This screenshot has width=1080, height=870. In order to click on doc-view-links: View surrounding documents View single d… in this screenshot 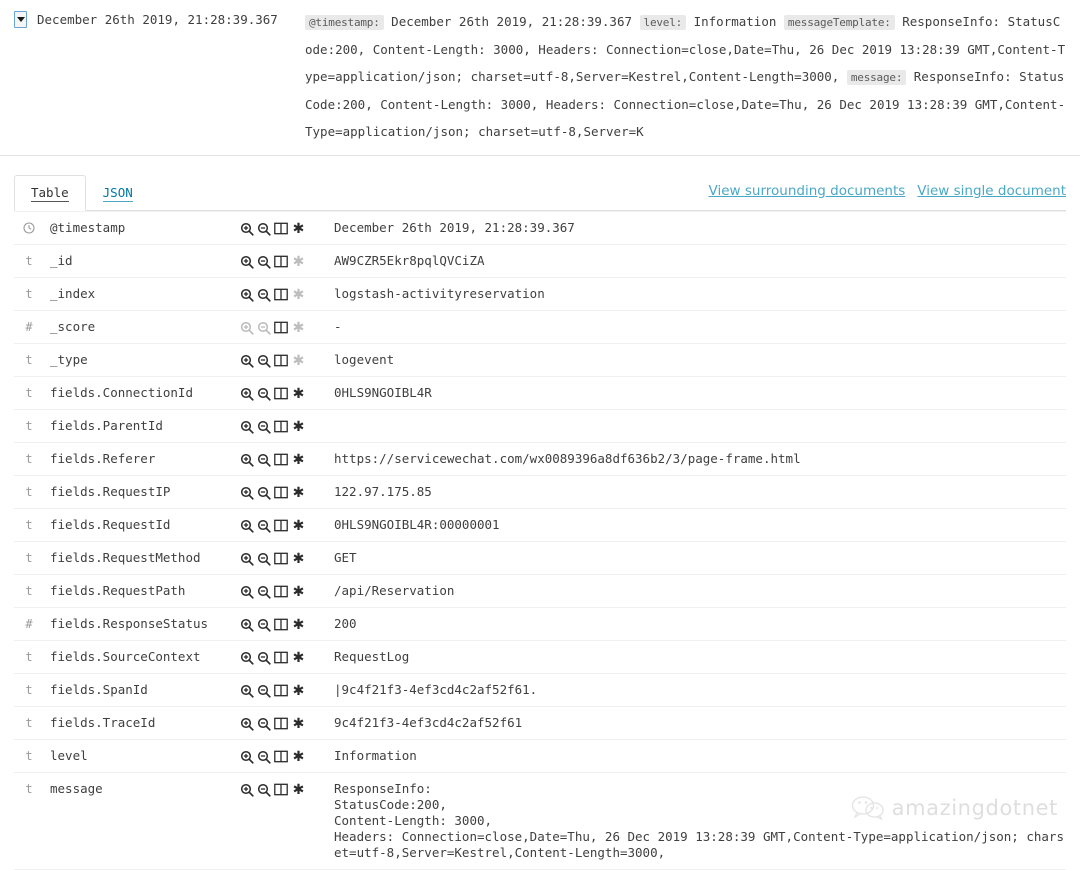, I will do `click(887, 196)`.